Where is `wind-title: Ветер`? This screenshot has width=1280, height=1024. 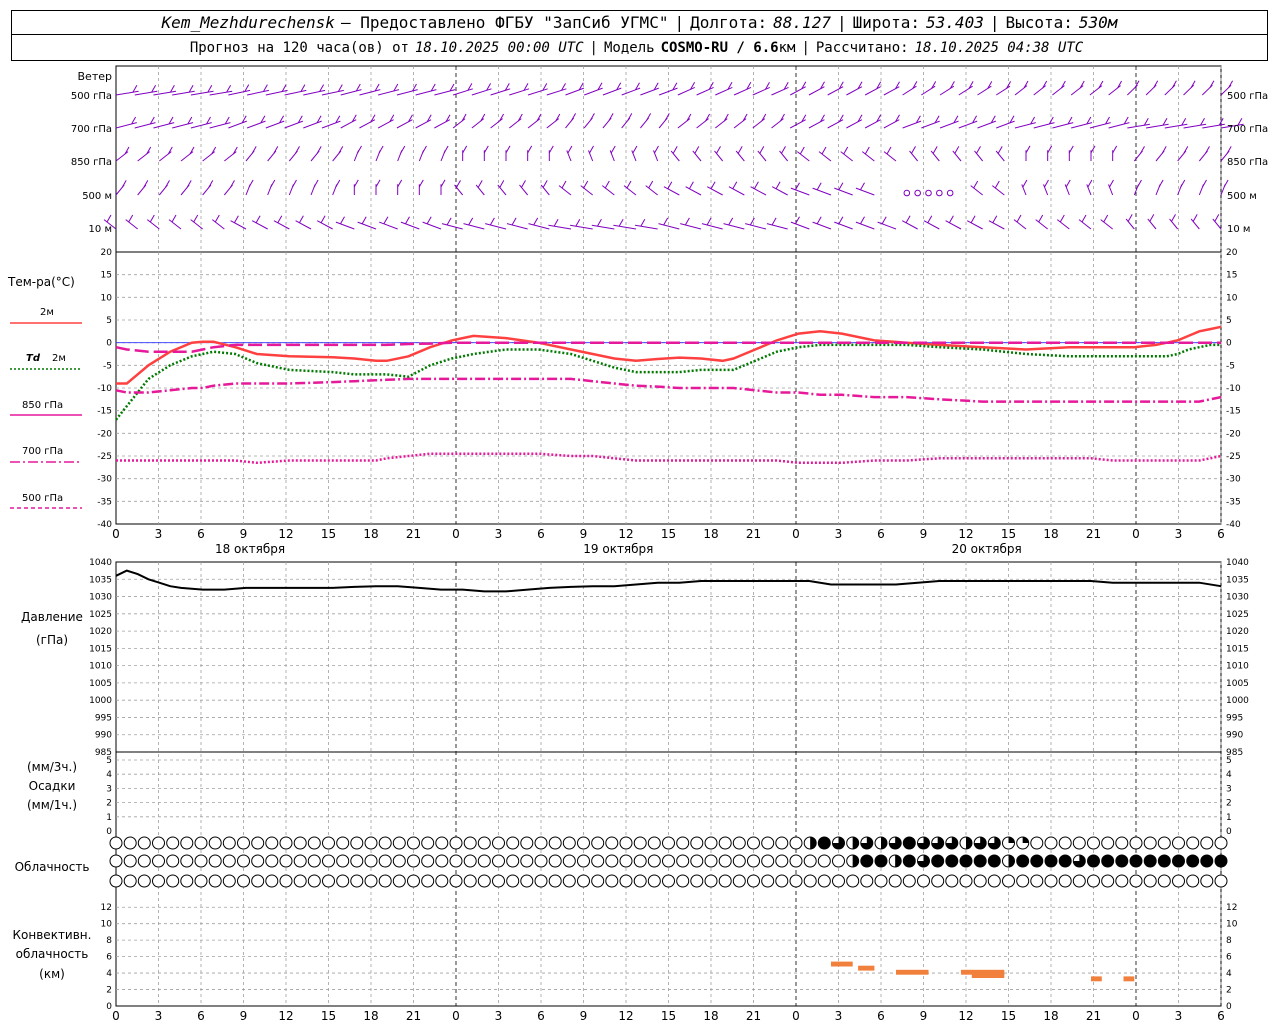
wind-title: Ветер is located at coordinates (95, 76).